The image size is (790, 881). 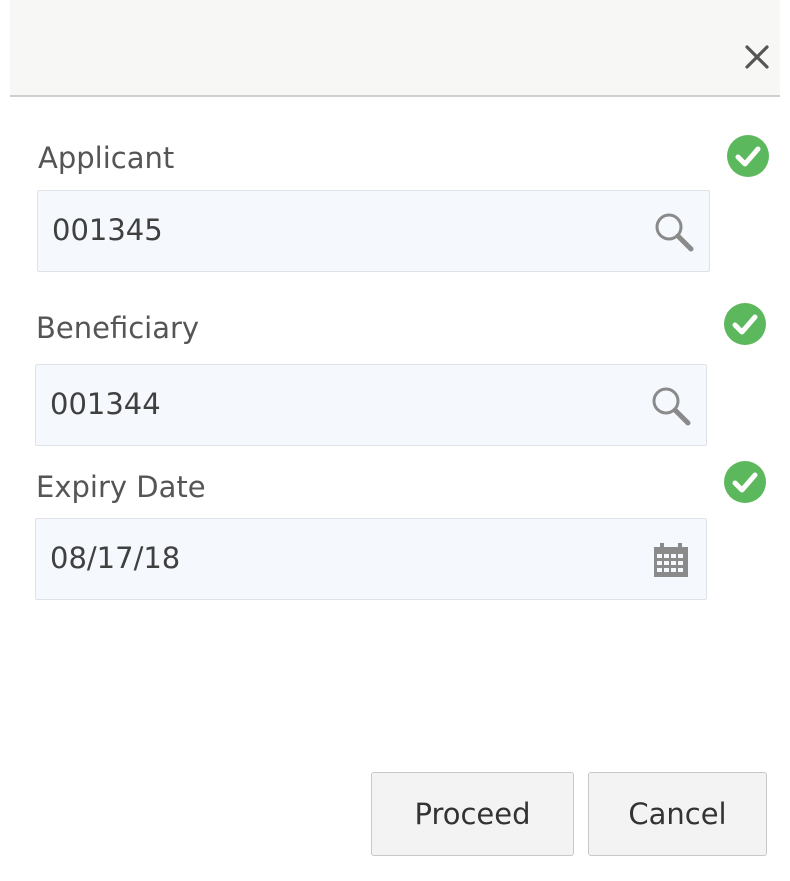 I want to click on close-button, so click(x=757, y=55).